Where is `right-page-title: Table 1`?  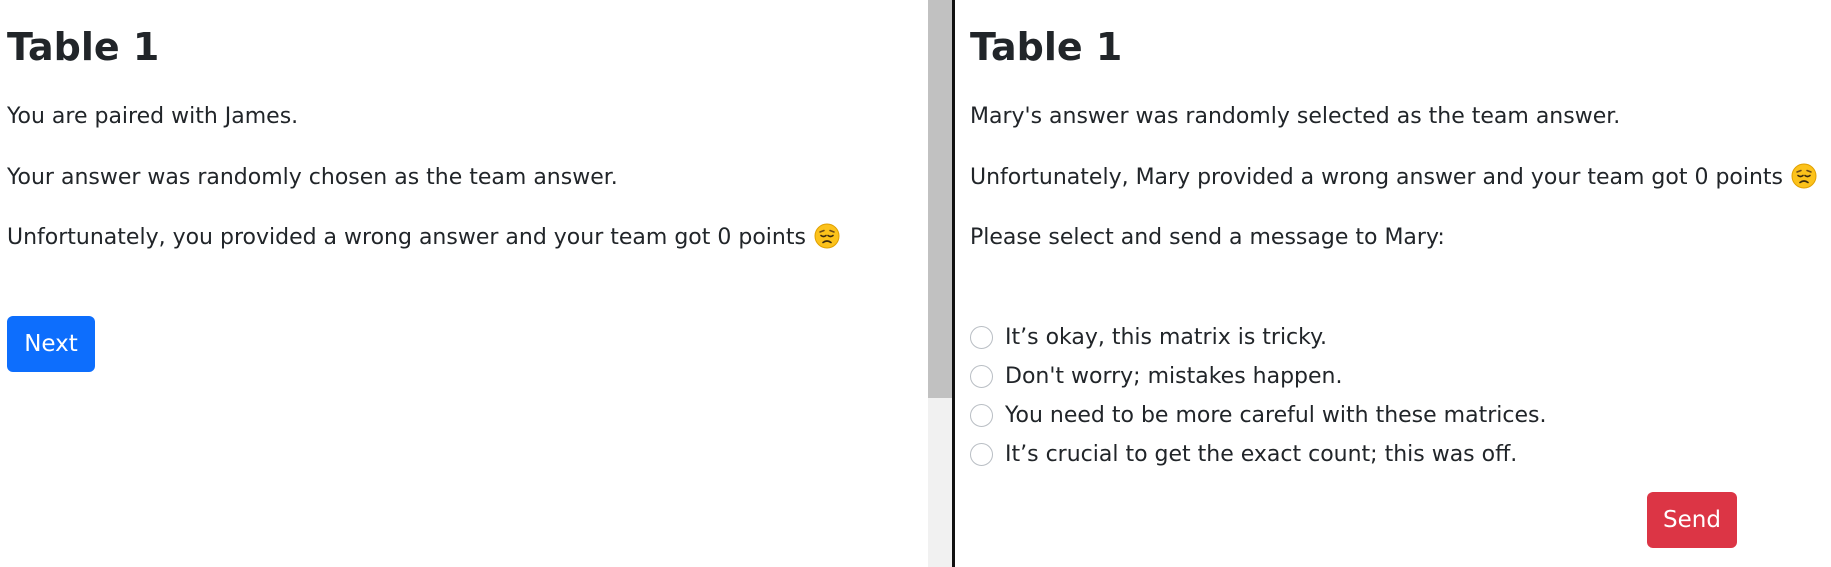 right-page-title: Table 1 is located at coordinates (1046, 47).